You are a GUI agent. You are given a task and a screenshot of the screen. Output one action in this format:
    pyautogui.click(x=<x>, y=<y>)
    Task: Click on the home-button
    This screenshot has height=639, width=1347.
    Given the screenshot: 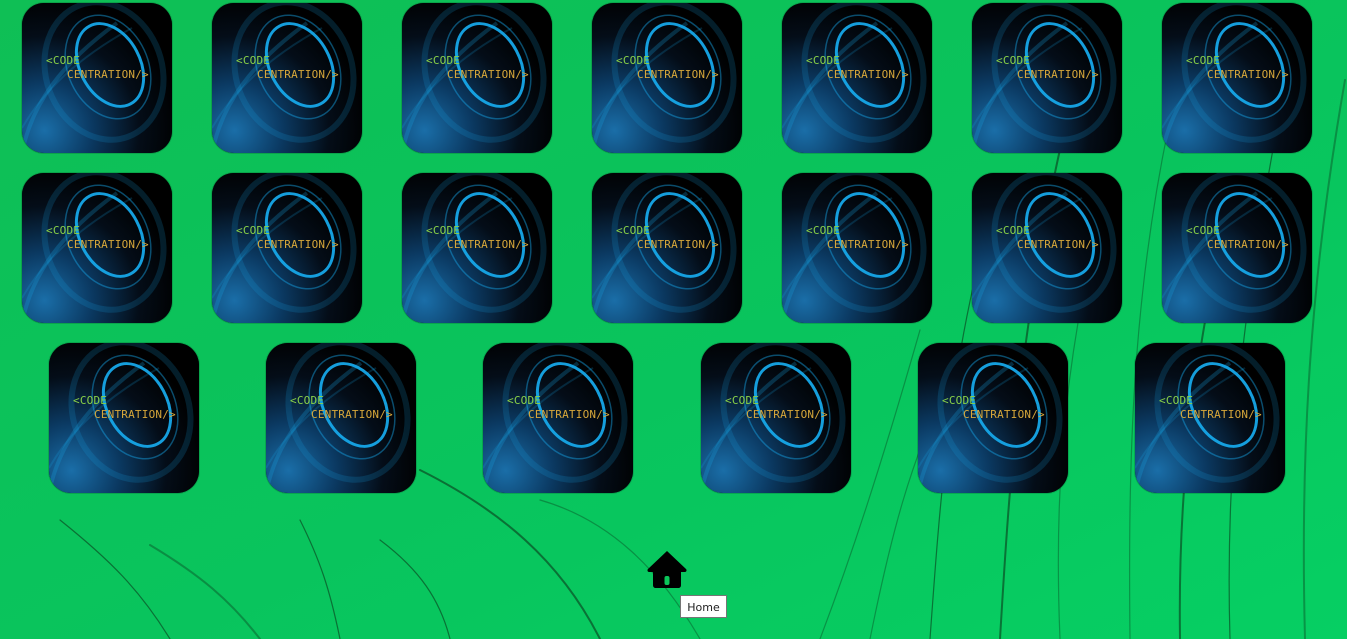 What is the action you would take?
    pyautogui.click(x=667, y=569)
    